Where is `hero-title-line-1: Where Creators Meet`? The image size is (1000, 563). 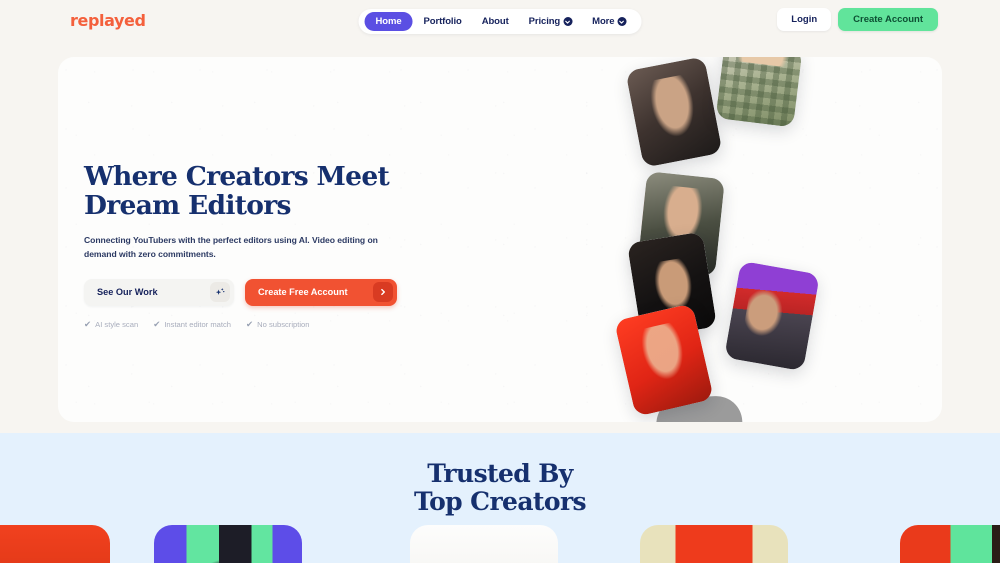
hero-title-line-1: Where Creators Meet is located at coordinates (237, 176).